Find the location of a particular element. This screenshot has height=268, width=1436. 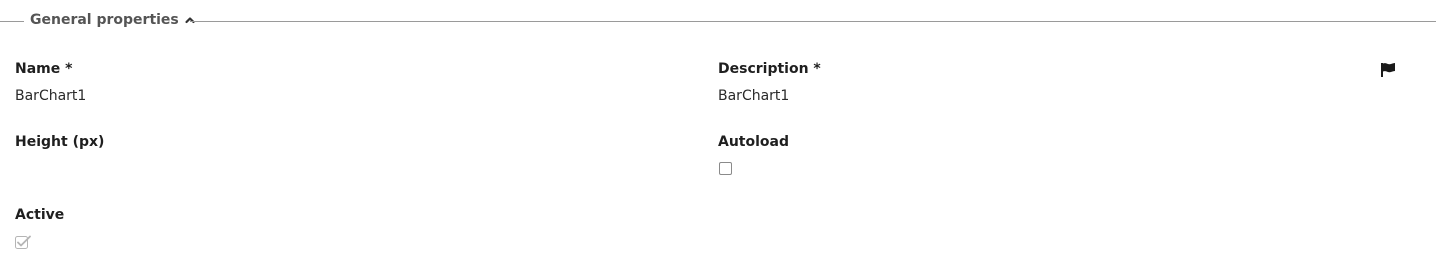

chevron-up-icon is located at coordinates (190, 20).